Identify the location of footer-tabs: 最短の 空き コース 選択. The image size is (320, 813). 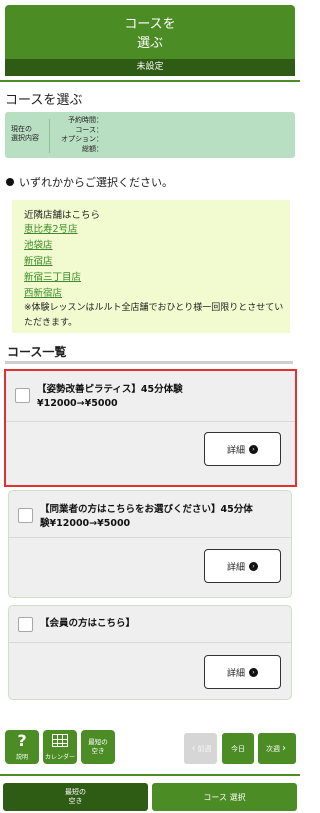
(150, 793).